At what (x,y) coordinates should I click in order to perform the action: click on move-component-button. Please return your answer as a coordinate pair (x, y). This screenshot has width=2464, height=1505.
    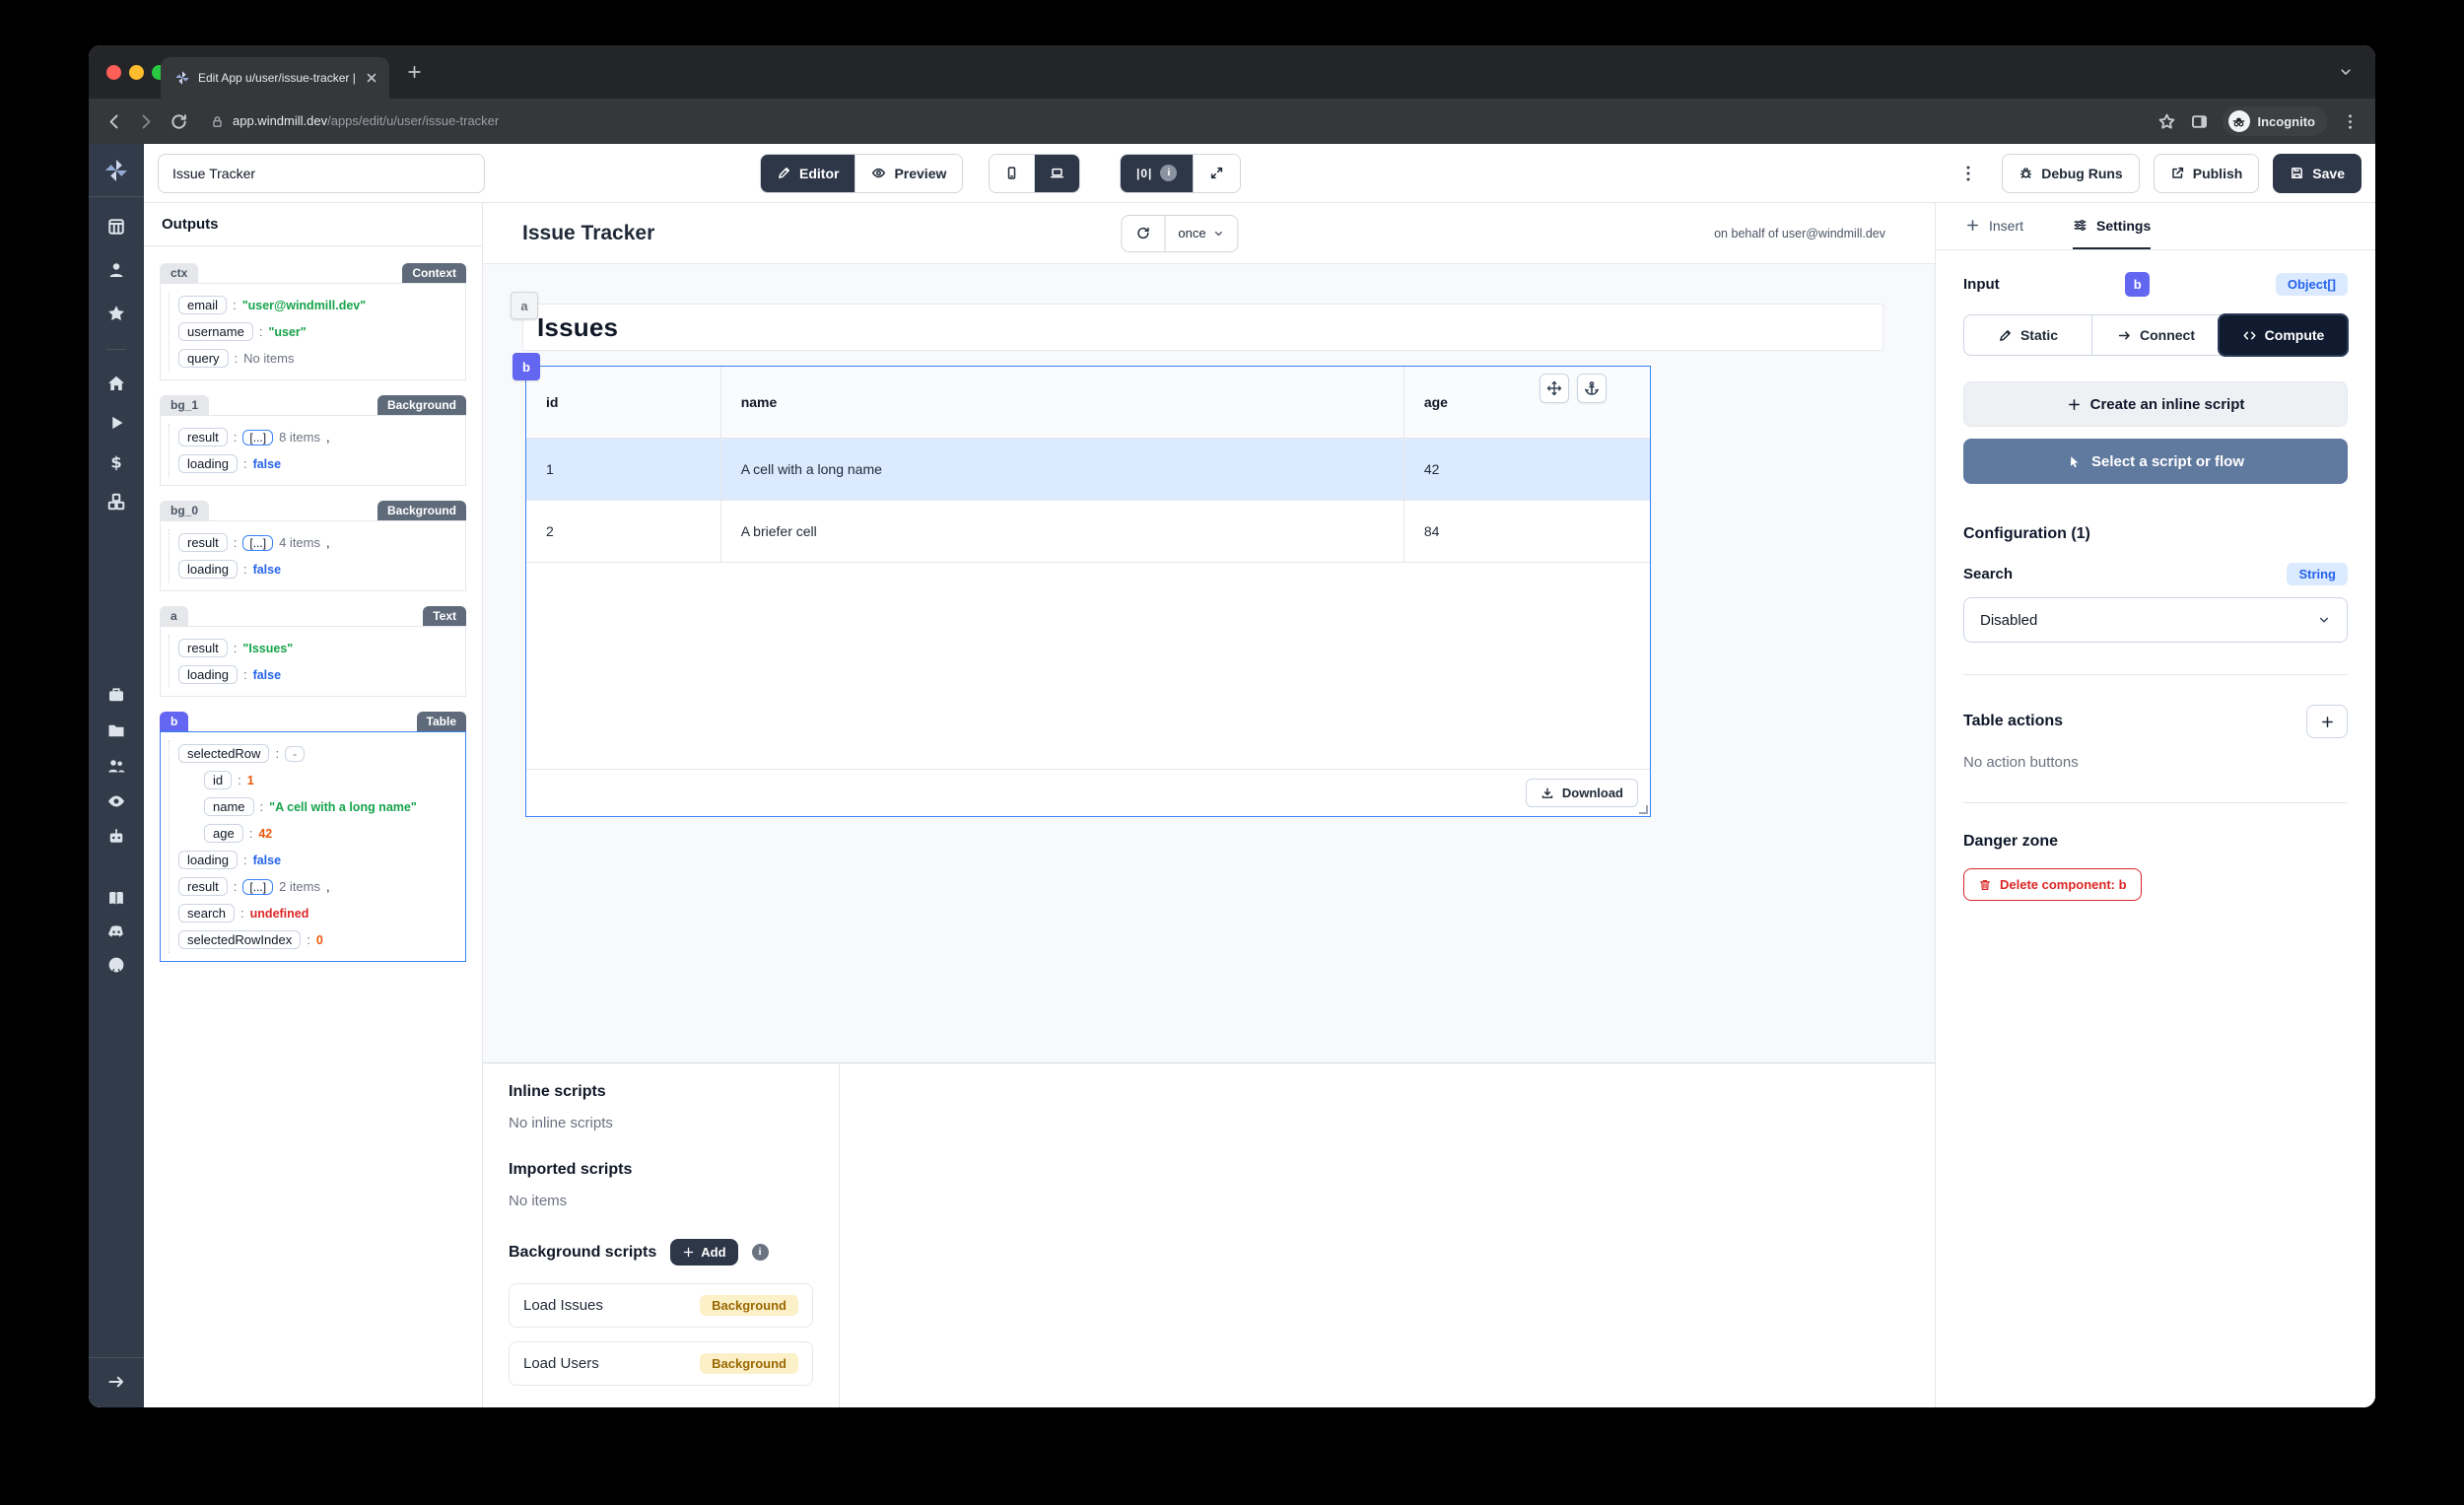
    Looking at the image, I should click on (1554, 388).